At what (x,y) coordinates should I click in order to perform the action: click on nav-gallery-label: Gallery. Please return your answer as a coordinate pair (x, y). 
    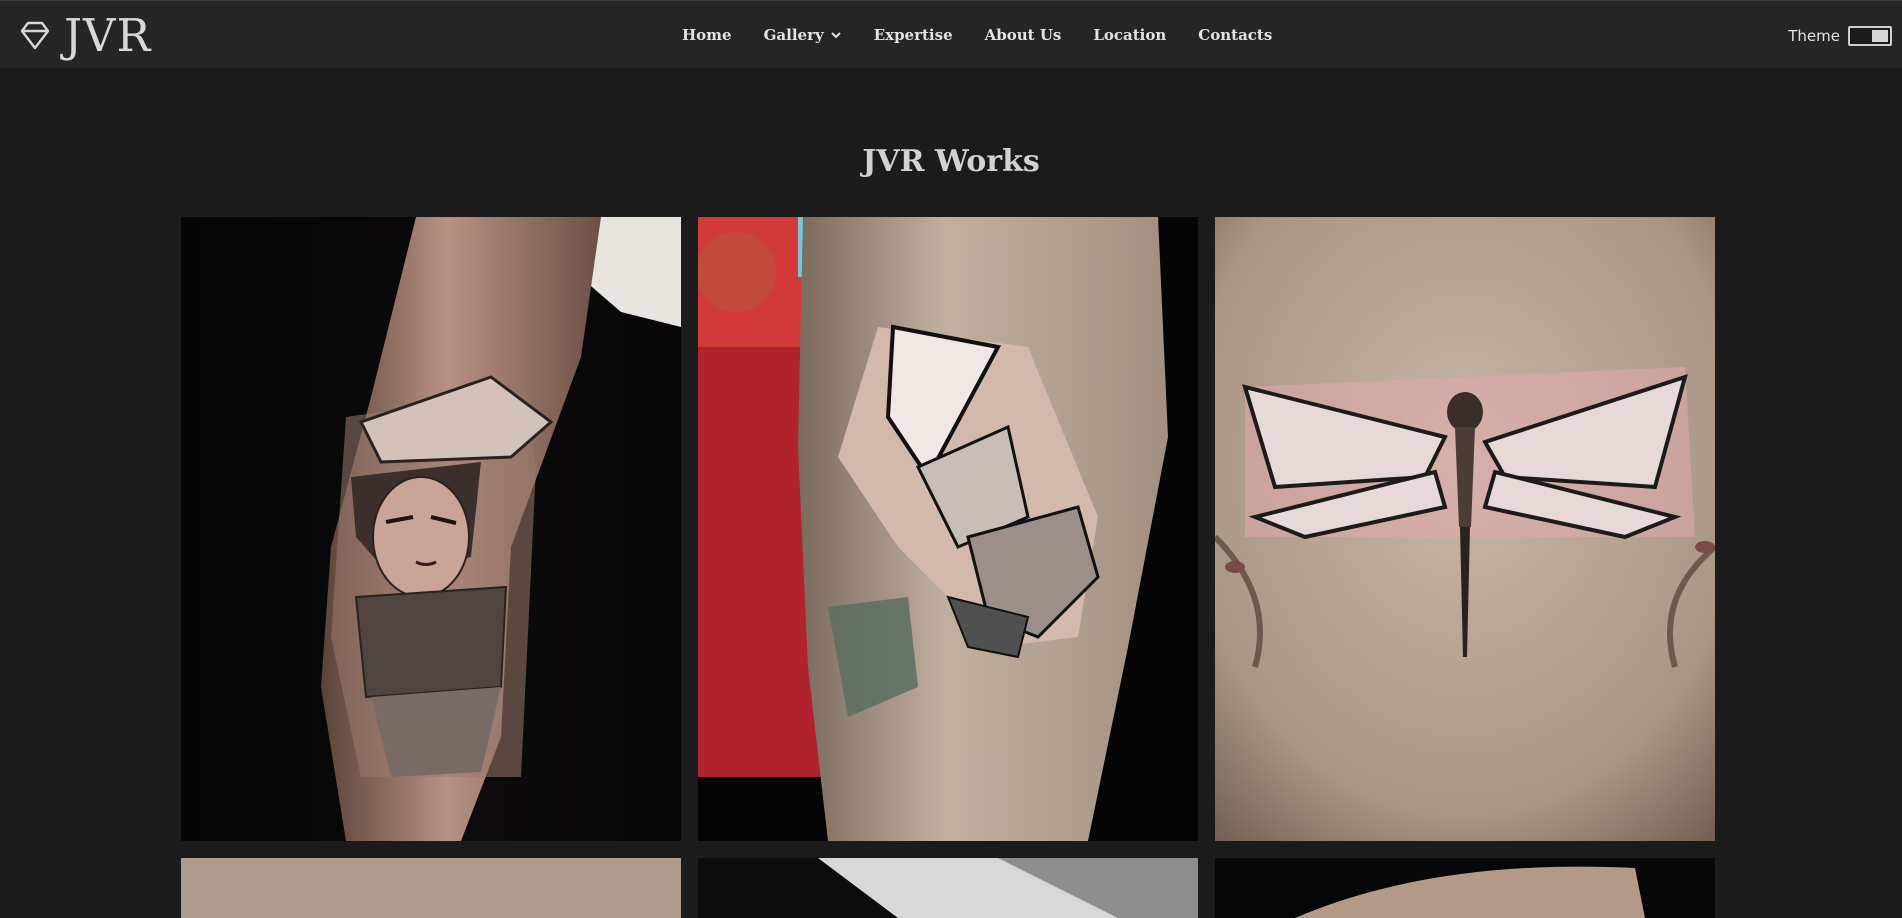
    Looking at the image, I should click on (793, 35).